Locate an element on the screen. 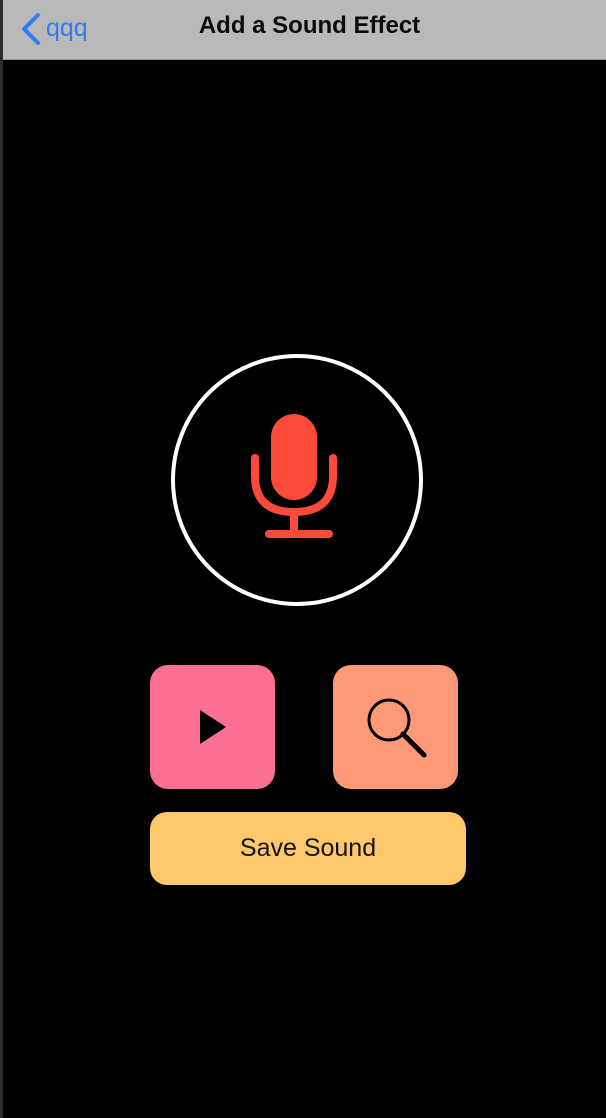  navigation-bar: qqq Add a Sound Effect is located at coordinates (304, 30).